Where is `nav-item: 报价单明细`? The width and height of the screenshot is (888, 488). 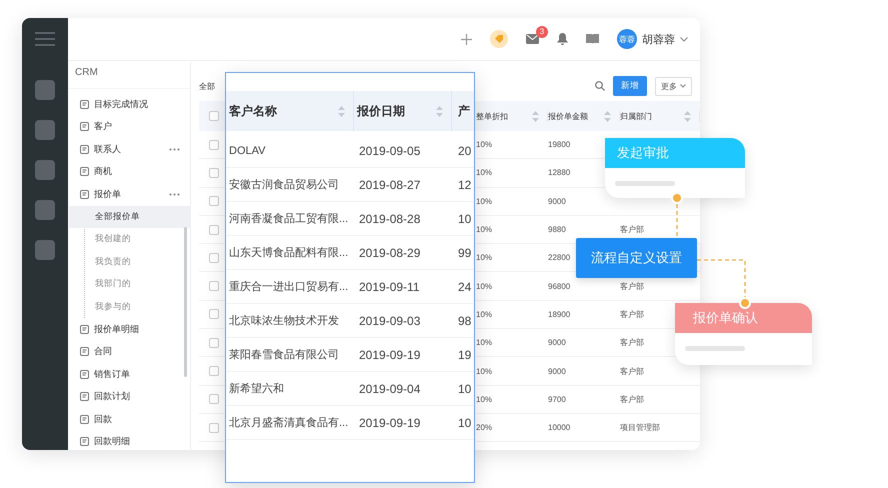
nav-item: 报价单明细 is located at coordinates (129, 329).